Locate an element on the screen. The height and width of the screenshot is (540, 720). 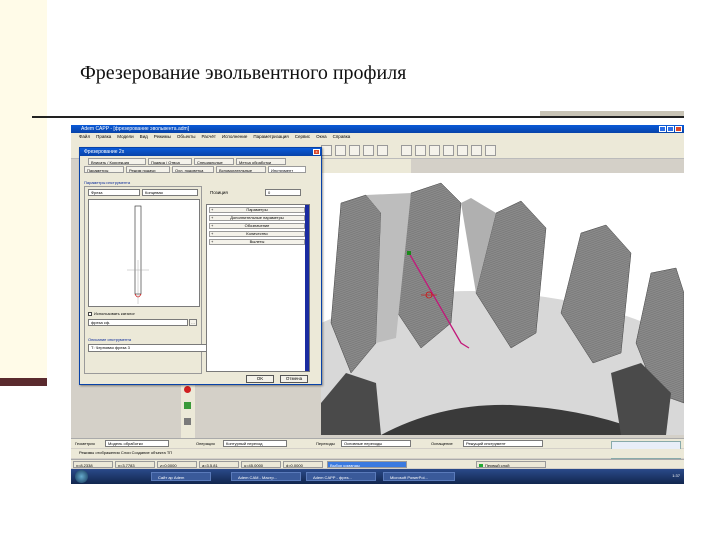
menu-help: Справка is located at coordinates (342, 137).